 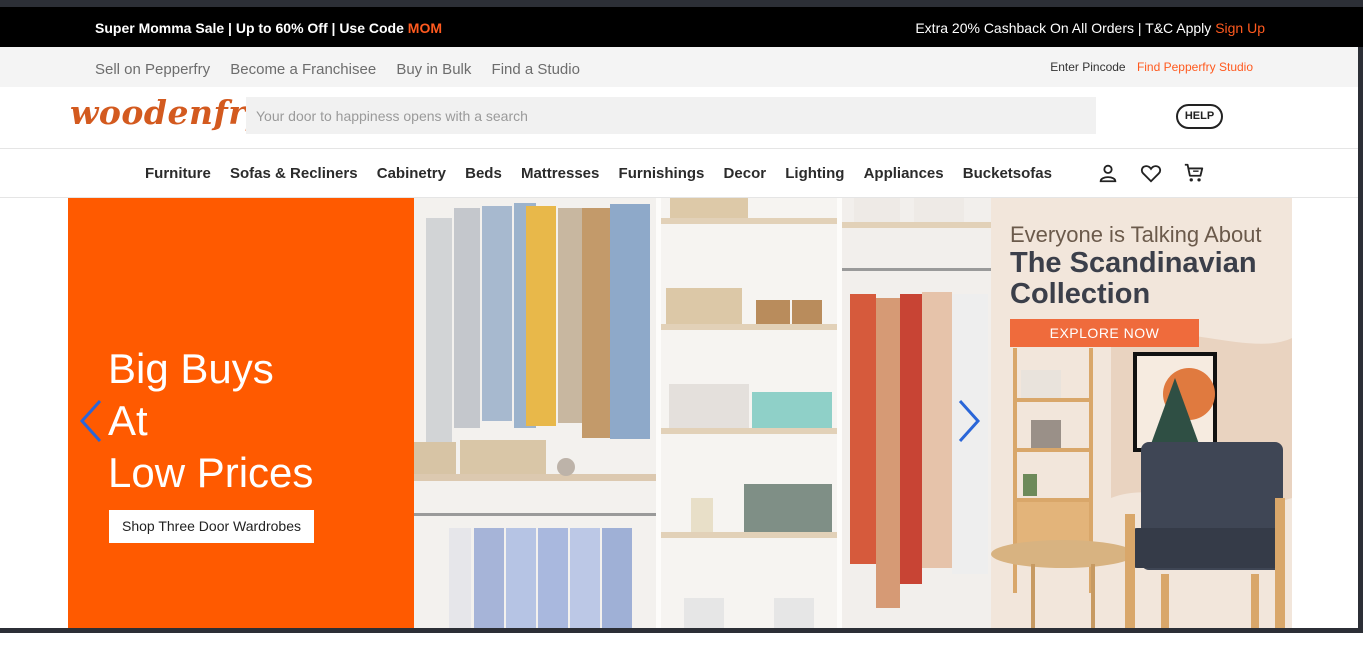 What do you see at coordinates (1195, 67) in the screenshot?
I see `find-pepperfry-studio-link: Find Pepperfry Studio` at bounding box center [1195, 67].